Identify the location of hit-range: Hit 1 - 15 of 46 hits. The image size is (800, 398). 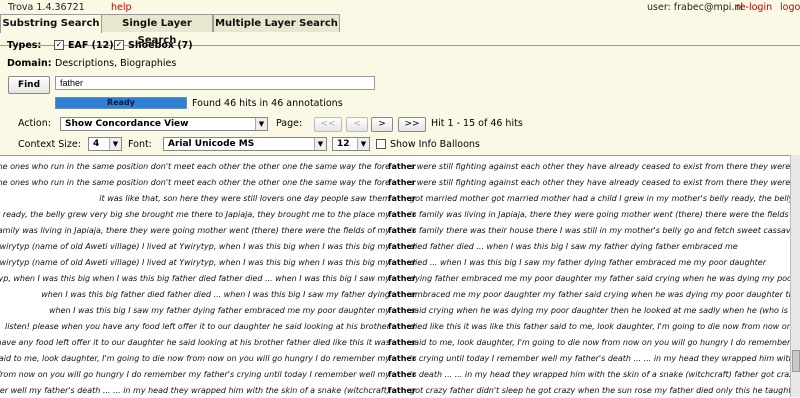
(477, 123).